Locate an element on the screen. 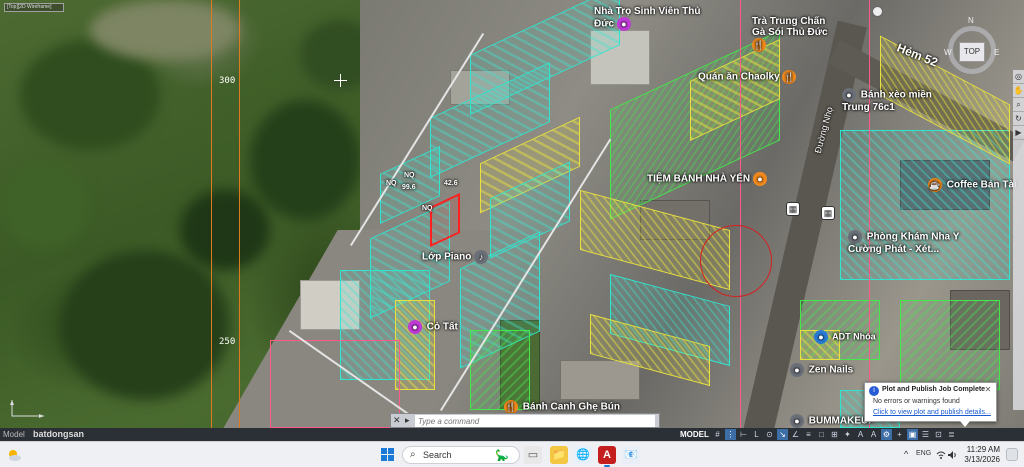 This screenshot has height=467, width=1024. status-tool-button: ⊙ is located at coordinates (769, 434).